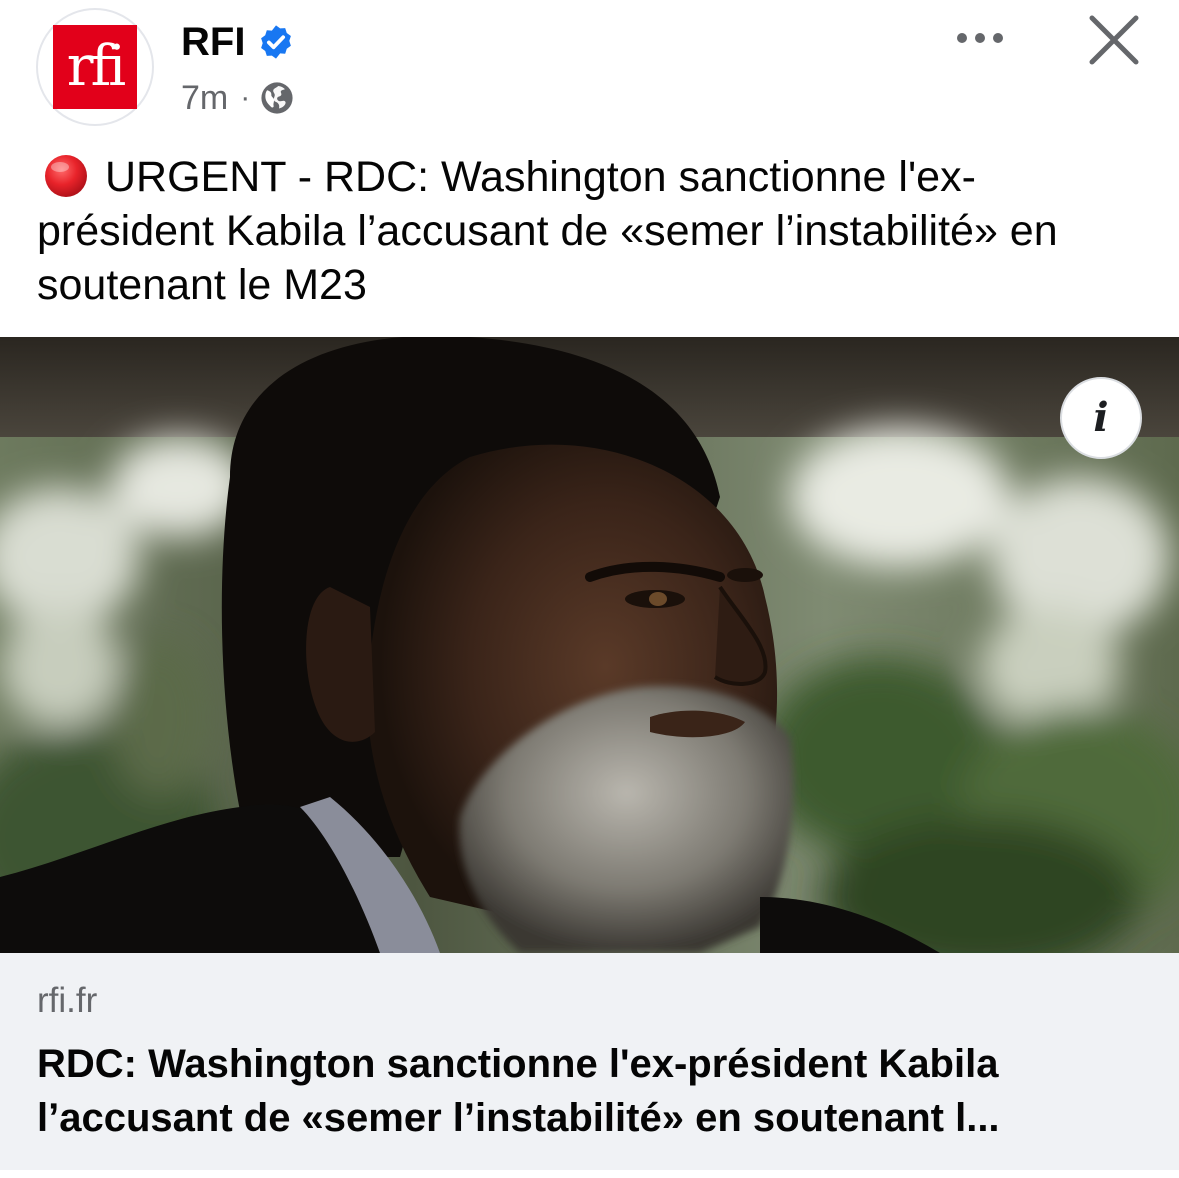 The image size is (1179, 1178). I want to click on post-meta: 7m ·, so click(237, 98).